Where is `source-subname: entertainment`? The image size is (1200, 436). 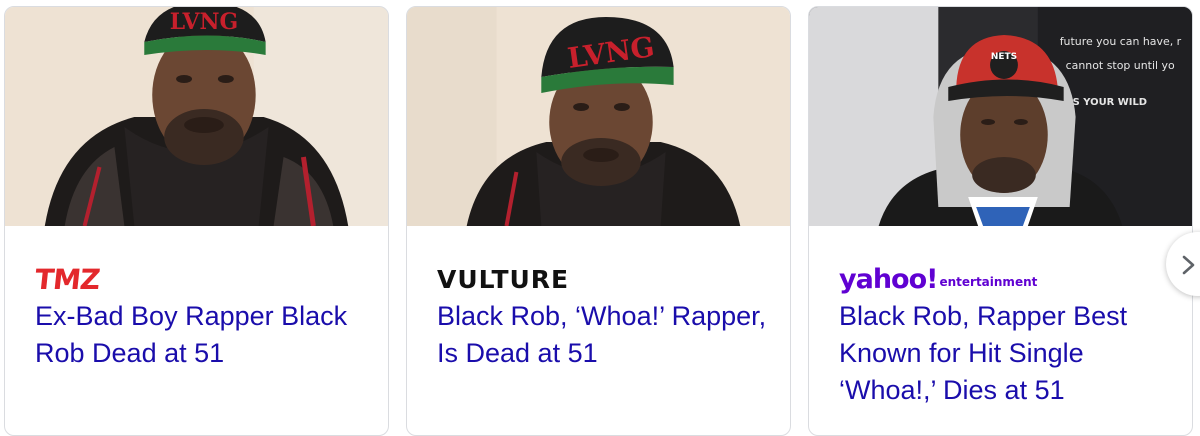 source-subname: entertainment is located at coordinates (988, 282).